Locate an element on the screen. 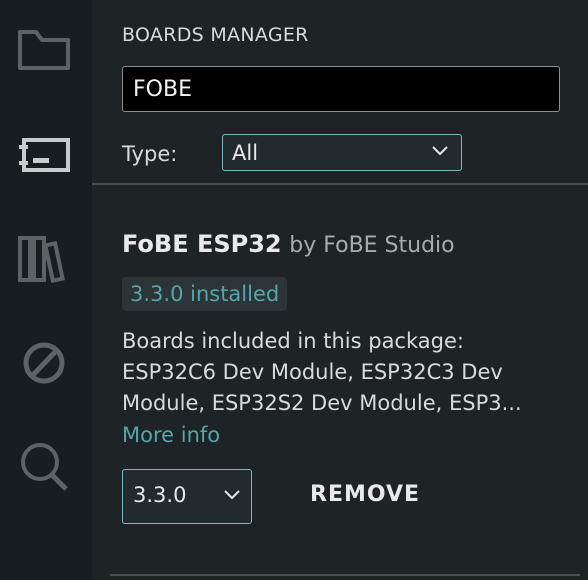 This screenshot has width=588, height=580. search-icon is located at coordinates (45, 468).